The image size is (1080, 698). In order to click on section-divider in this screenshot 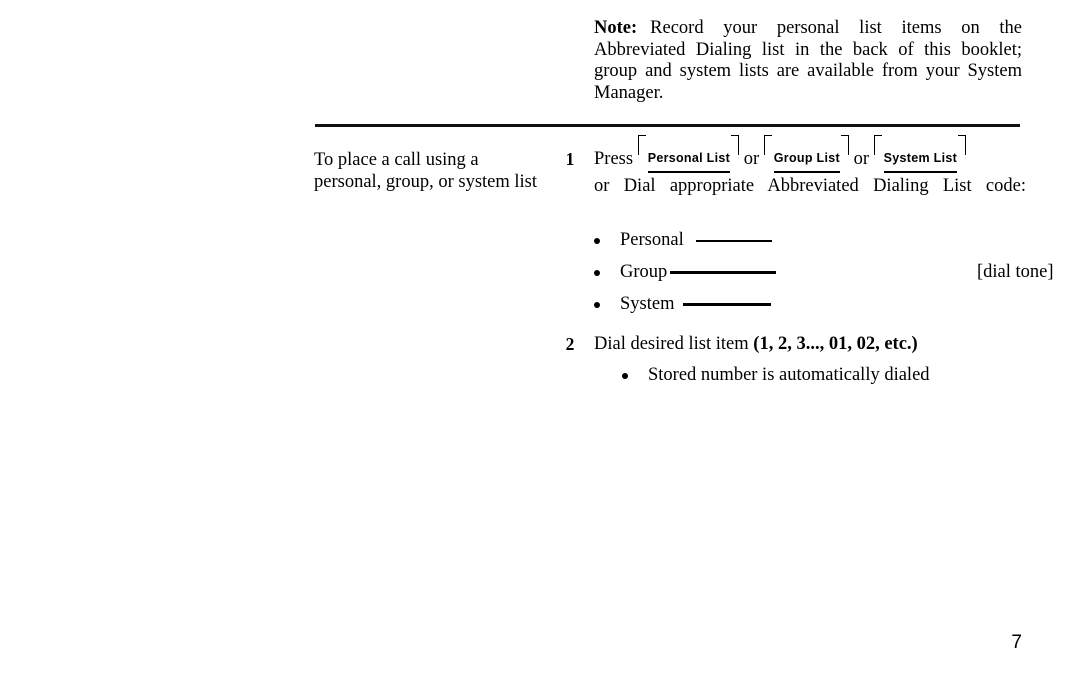, I will do `click(667, 125)`.